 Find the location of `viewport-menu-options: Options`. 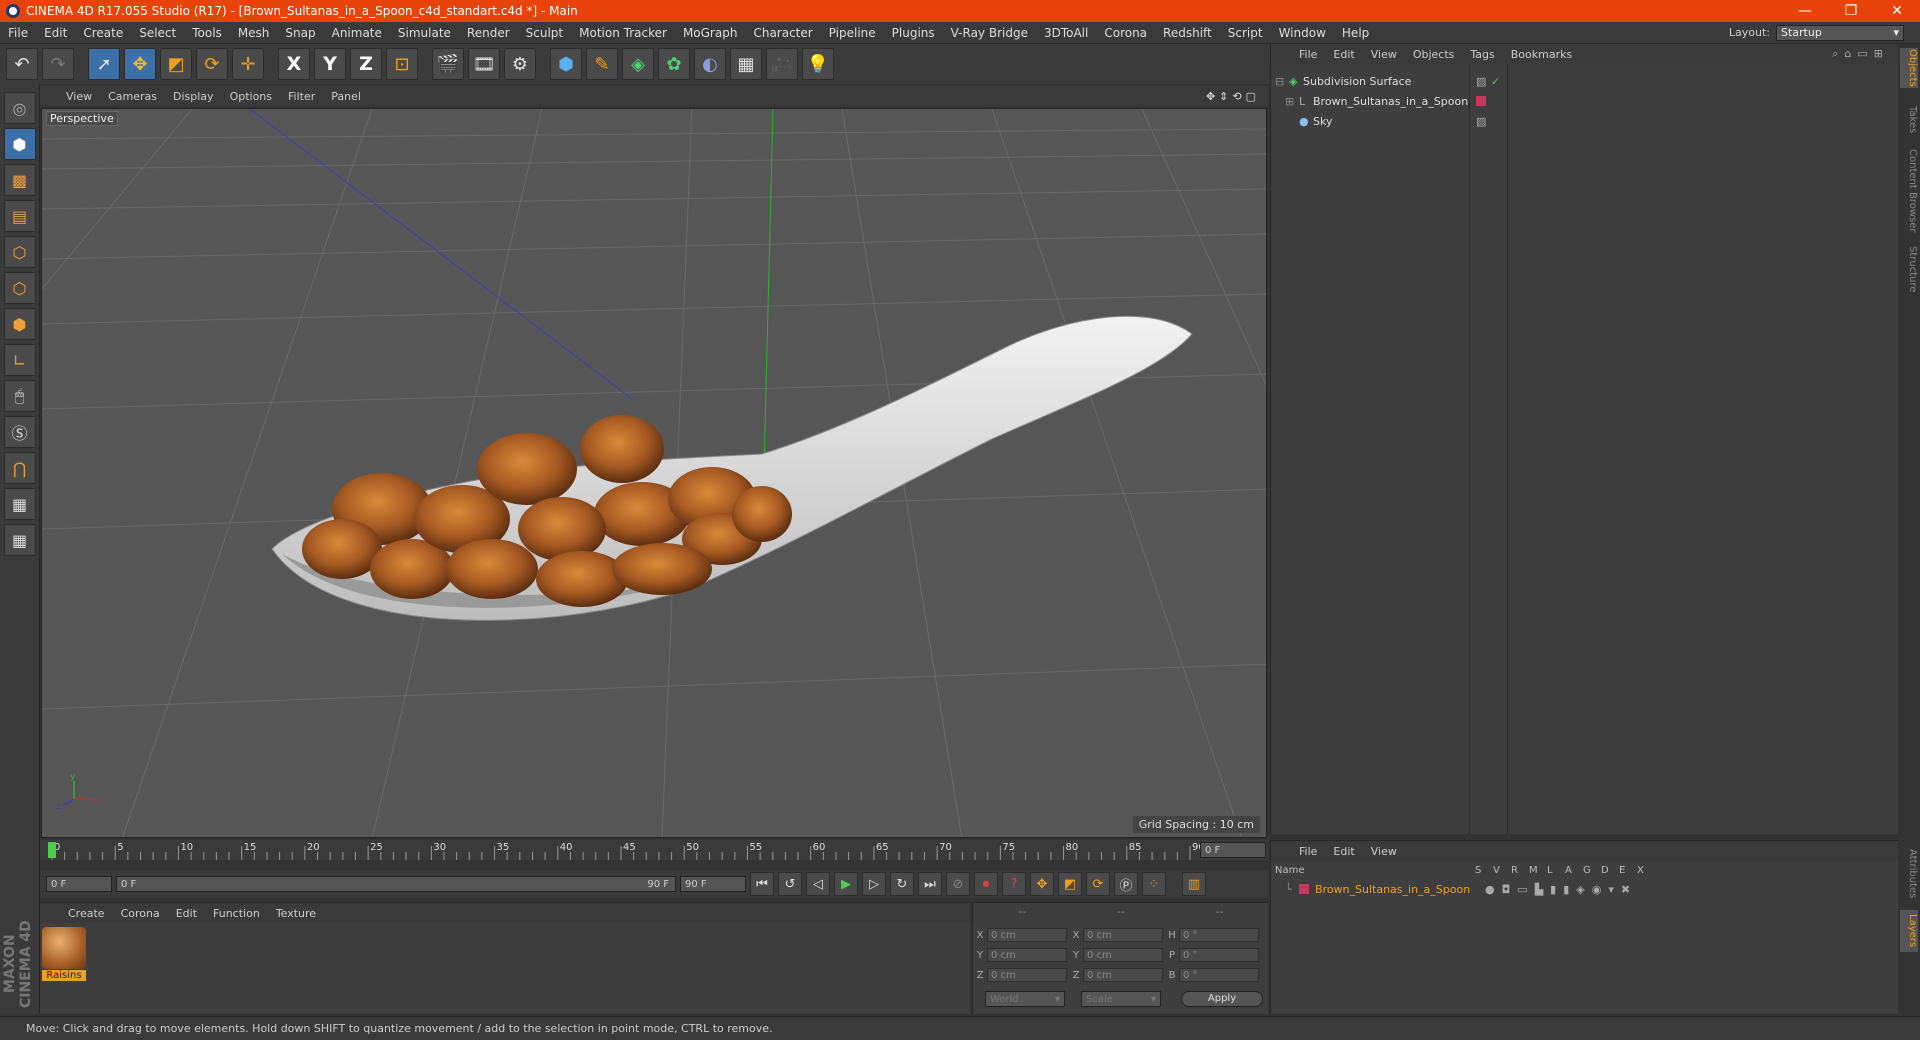

viewport-menu-options: Options is located at coordinates (251, 96).